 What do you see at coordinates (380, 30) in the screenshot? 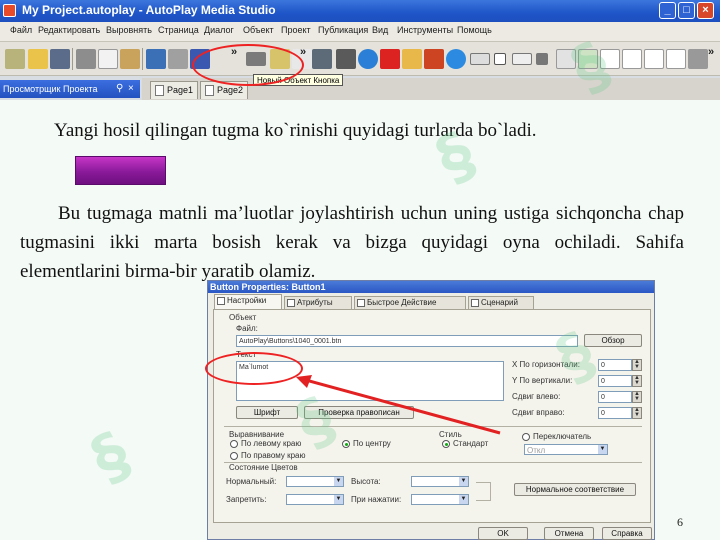
I see `menu-view: Вид` at bounding box center [380, 30].